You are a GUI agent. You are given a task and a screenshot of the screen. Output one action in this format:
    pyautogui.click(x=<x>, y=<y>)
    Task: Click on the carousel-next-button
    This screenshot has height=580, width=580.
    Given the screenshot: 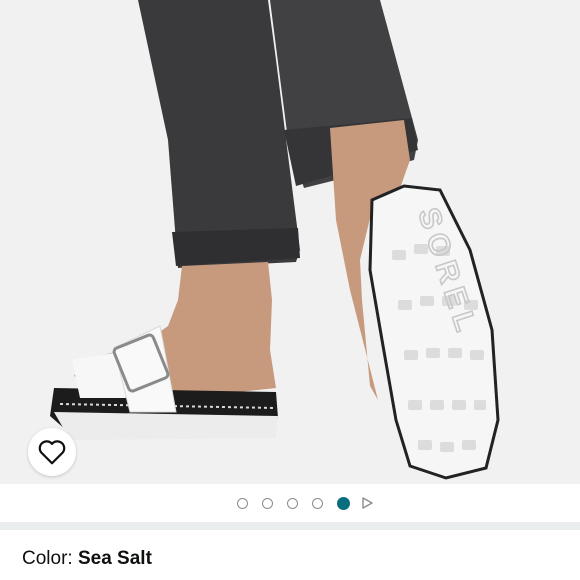 What is the action you would take?
    pyautogui.click(x=367, y=503)
    